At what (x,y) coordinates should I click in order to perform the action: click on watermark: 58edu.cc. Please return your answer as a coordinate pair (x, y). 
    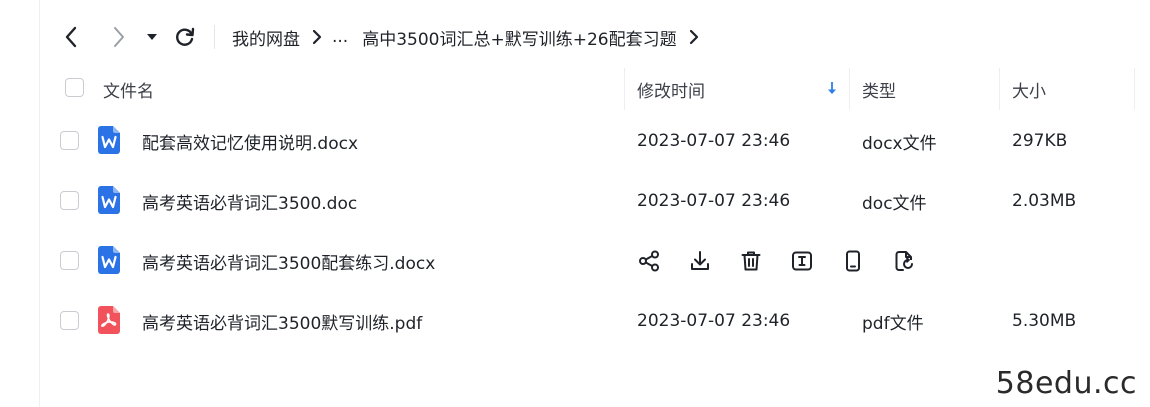
    Looking at the image, I should click on (1066, 383).